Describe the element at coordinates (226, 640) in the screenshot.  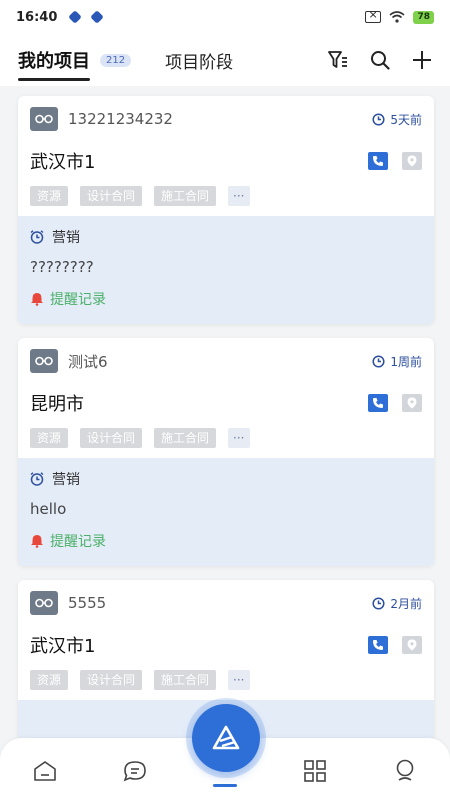
I see `card-header: 5555 2月前 武汉市1 资源 设计合同 施工合同 ···` at that location.